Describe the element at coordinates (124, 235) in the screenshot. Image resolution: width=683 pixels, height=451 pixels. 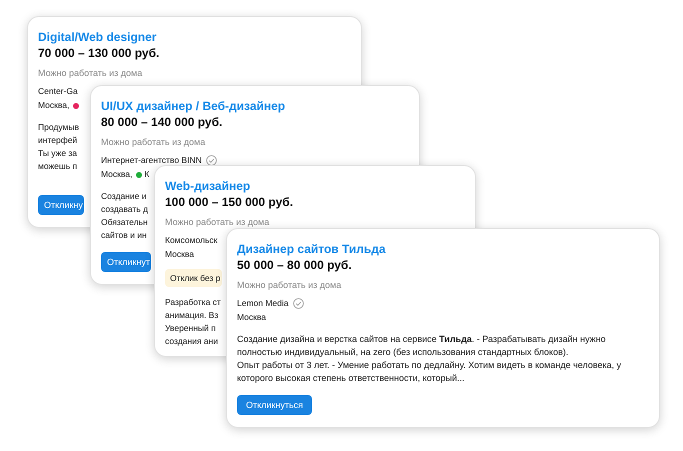
I see `vacancy-description: сайтов и ин` at that location.